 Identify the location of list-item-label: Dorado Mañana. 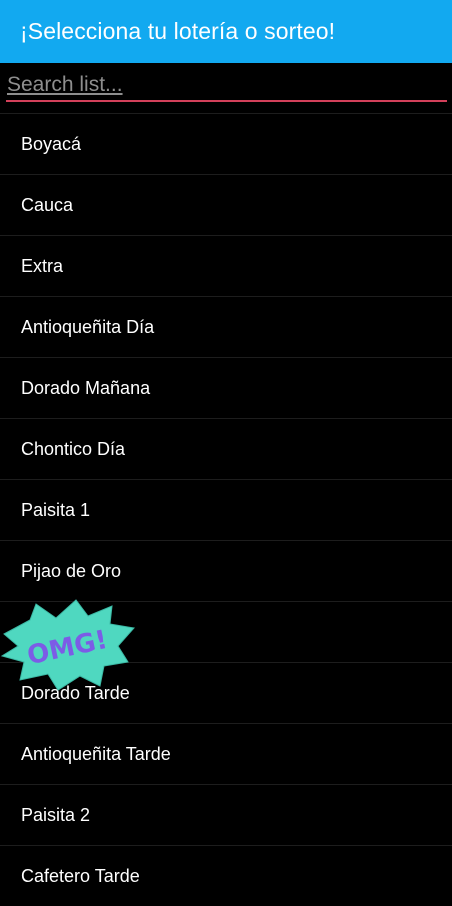
(86, 387).